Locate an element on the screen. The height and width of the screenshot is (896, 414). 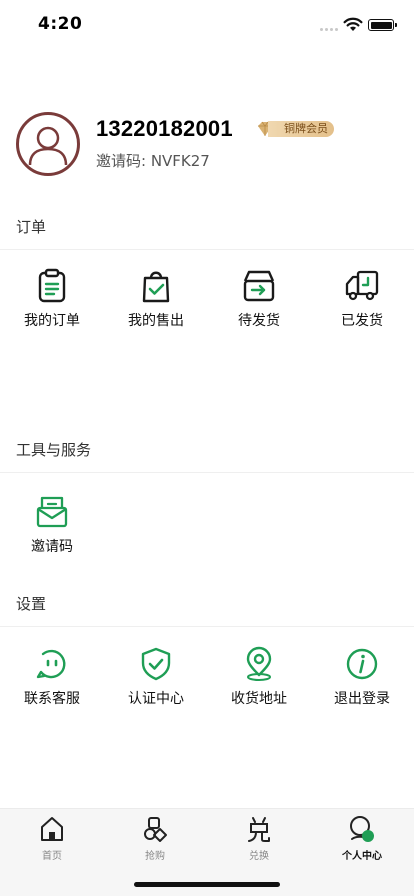
status-bar: 4:20 is located at coordinates (207, 24).